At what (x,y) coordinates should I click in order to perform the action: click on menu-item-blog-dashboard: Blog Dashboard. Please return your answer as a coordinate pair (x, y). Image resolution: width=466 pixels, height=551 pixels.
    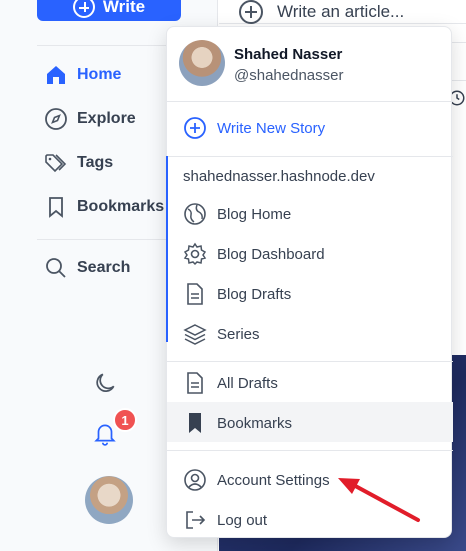
    Looking at the image, I should click on (314, 254).